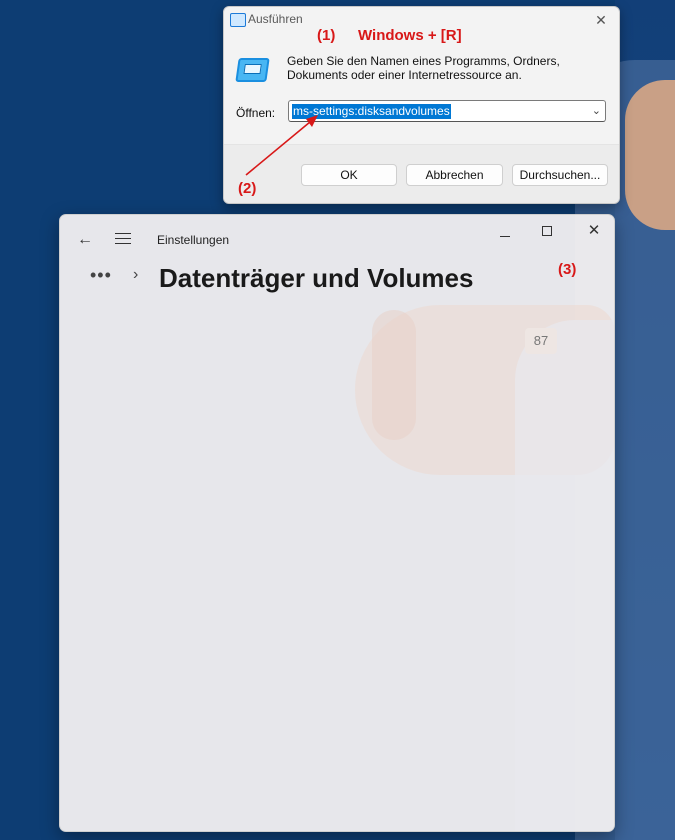 This screenshot has height=840, width=675. I want to click on watermark-badge: 87, so click(541, 341).